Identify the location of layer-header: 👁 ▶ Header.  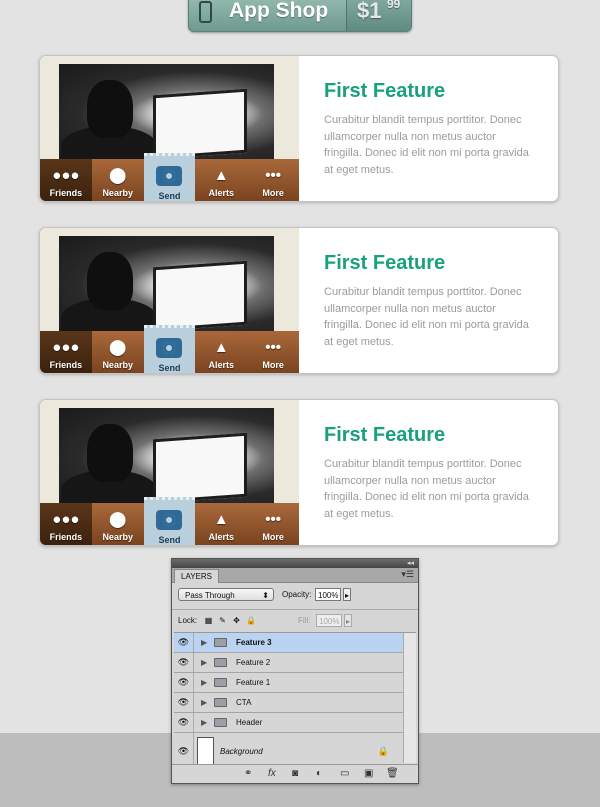
(288, 723).